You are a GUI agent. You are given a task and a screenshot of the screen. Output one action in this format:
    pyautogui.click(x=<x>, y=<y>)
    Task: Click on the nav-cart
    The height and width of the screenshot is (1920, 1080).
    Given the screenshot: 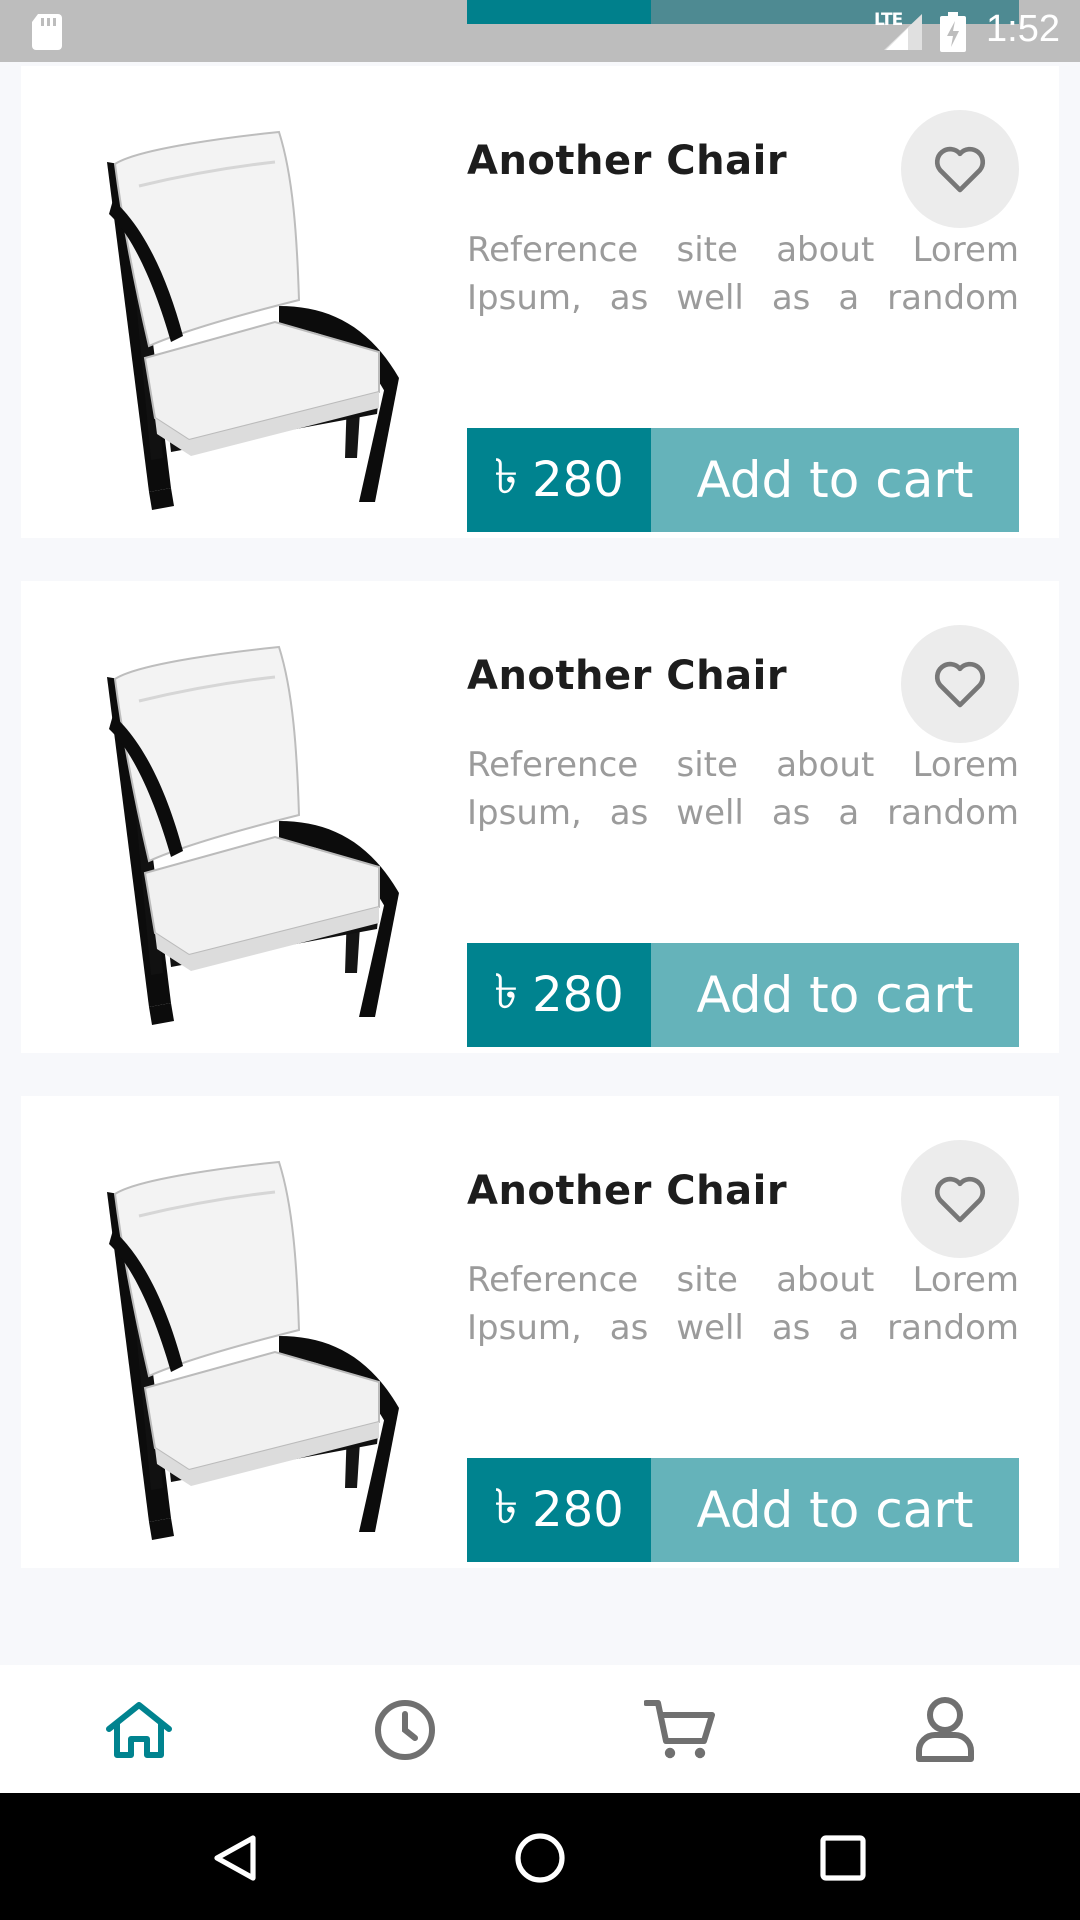 What is the action you would take?
    pyautogui.click(x=680, y=1730)
    